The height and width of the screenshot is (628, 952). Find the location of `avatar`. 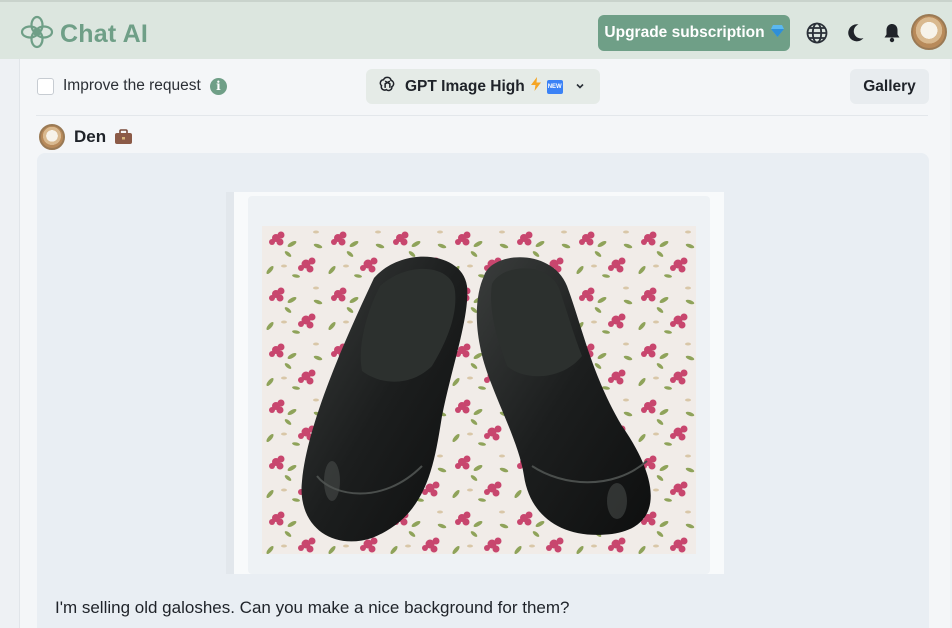

avatar is located at coordinates (929, 32).